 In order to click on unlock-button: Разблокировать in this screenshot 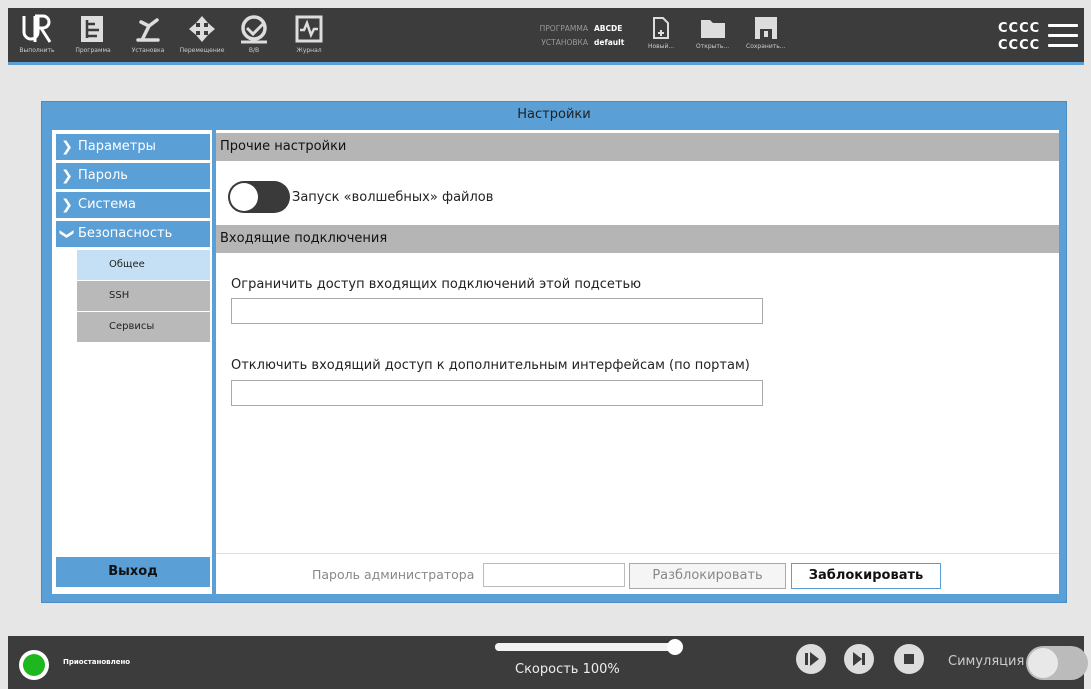, I will do `click(707, 576)`.